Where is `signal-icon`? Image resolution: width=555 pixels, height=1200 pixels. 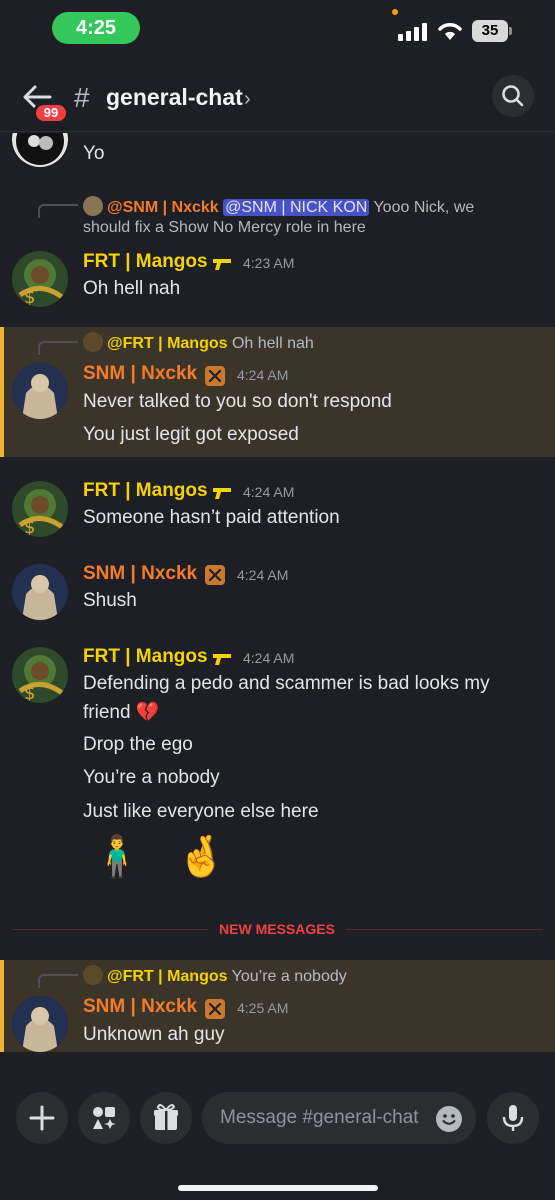
signal-icon is located at coordinates (413, 32).